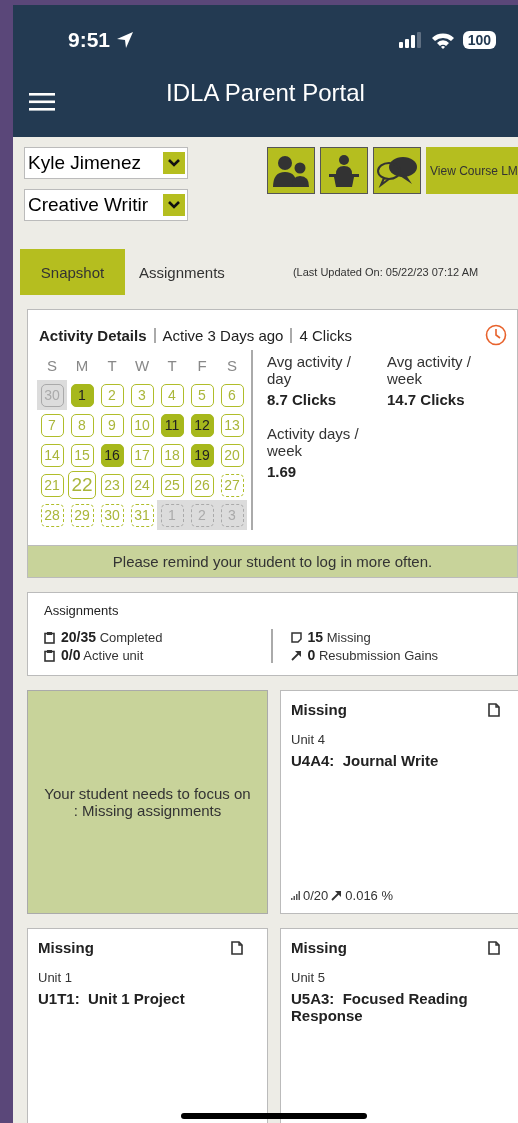 This screenshot has width=518, height=1123. Describe the element at coordinates (72, 272) in the screenshot. I see `tab: Snapshot` at that location.